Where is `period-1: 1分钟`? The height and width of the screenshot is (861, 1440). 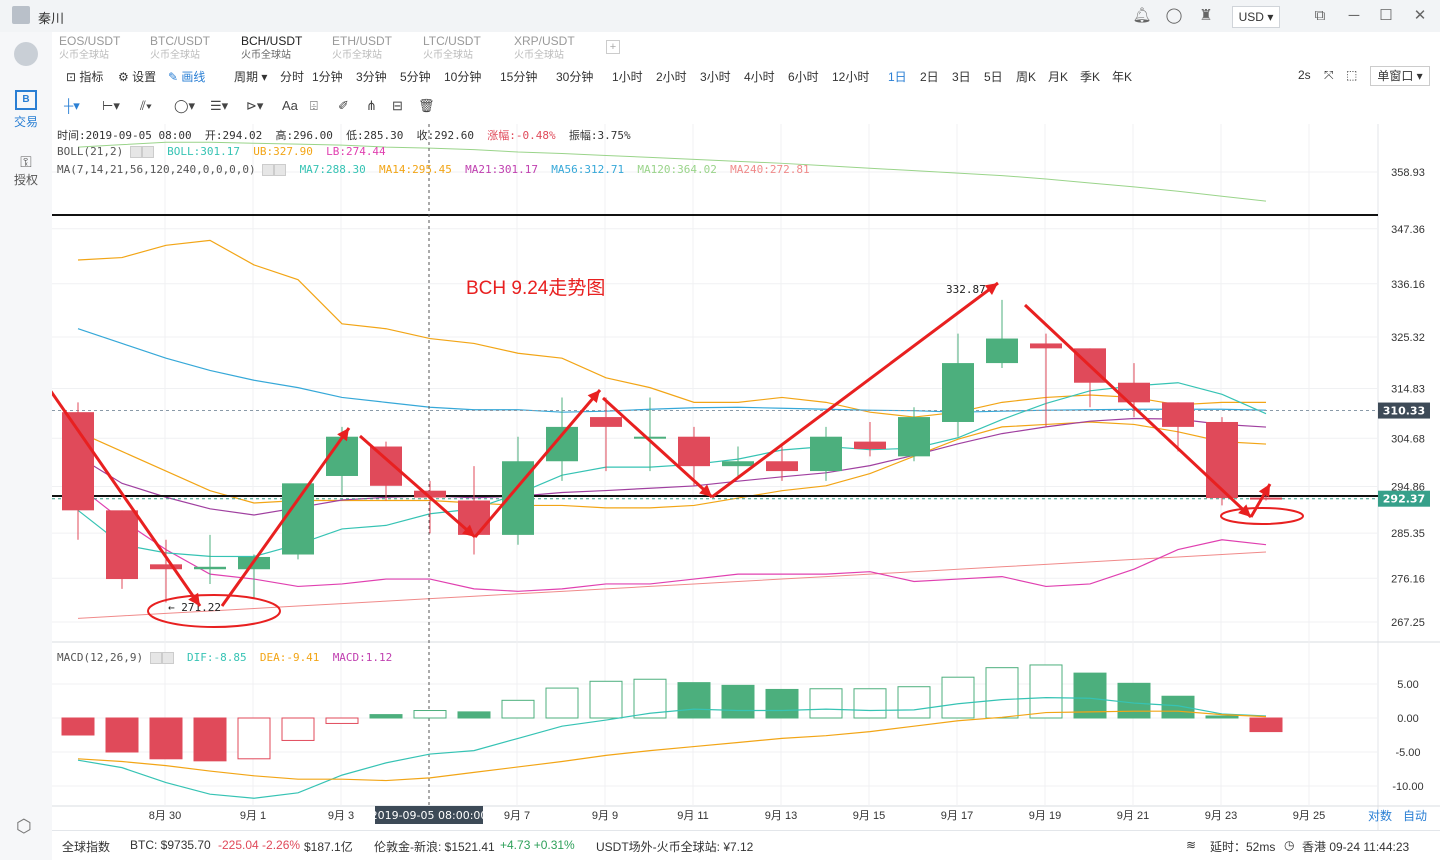
period-1: 1分钟 is located at coordinates (327, 76).